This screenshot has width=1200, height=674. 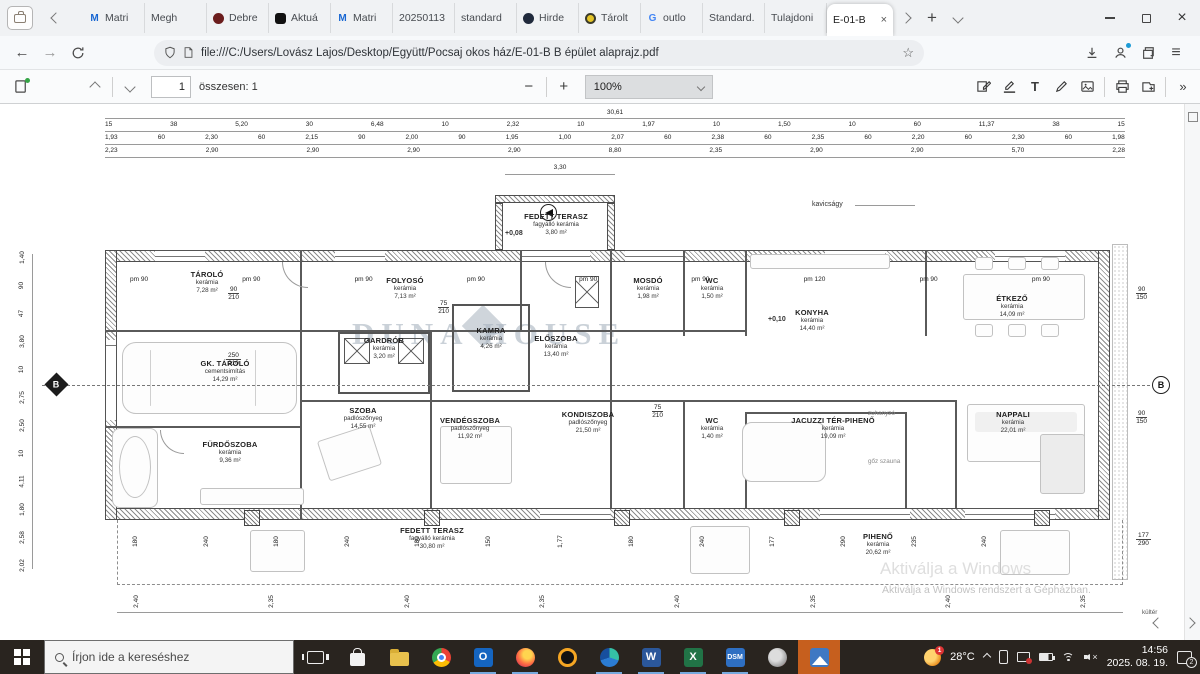 What do you see at coordinates (300, 18) in the screenshot?
I see `tab-aktua: Aktuá` at bounding box center [300, 18].